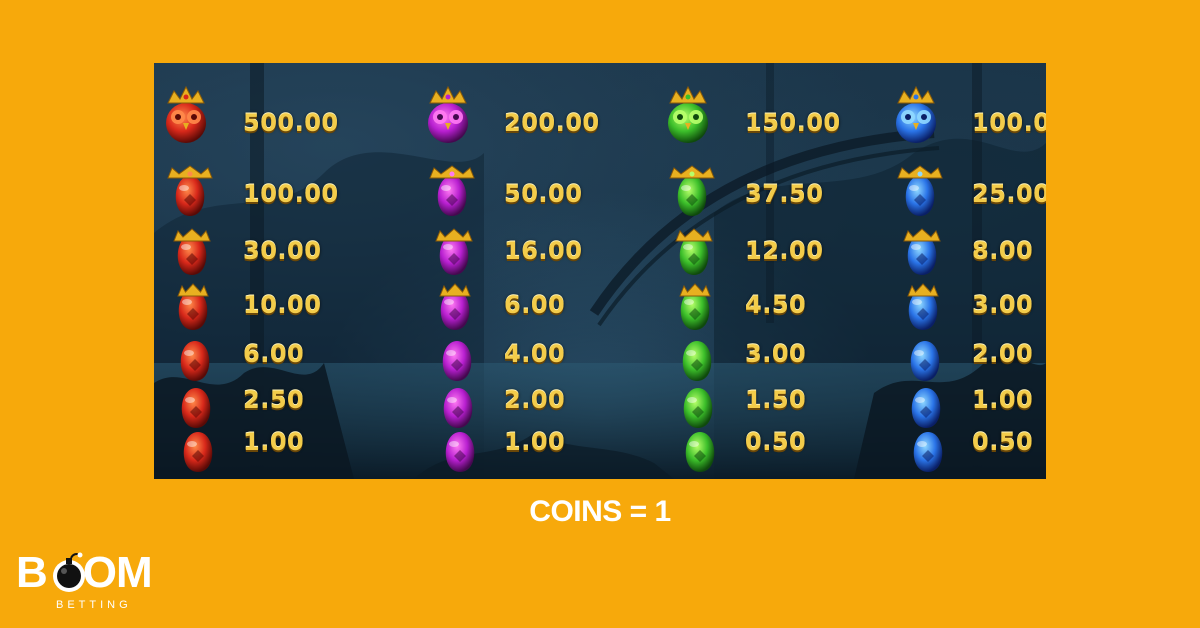  What do you see at coordinates (917, 356) in the screenshot?
I see `blue-gem-icon` at bounding box center [917, 356].